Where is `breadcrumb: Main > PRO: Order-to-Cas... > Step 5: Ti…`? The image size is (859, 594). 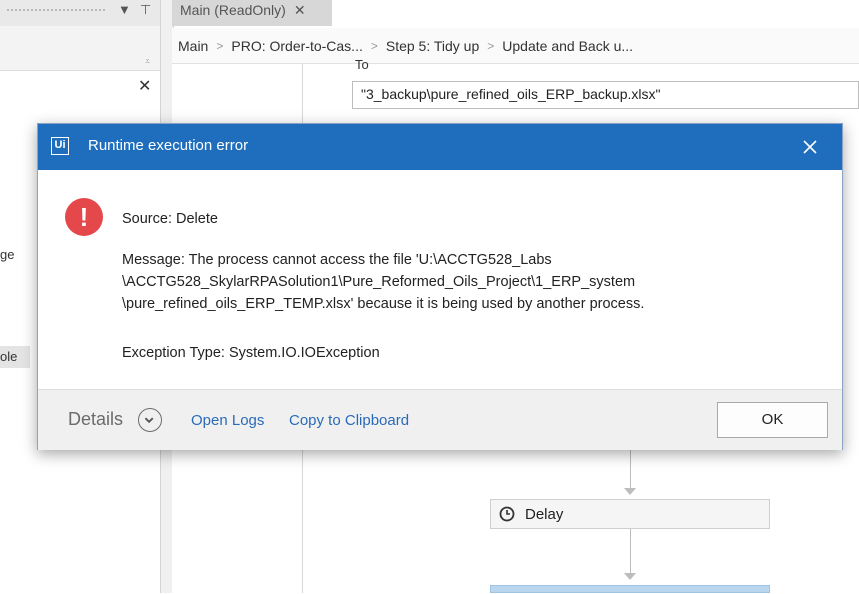
breadcrumb: Main > PRO: Order-to-Cas... > Step 5: Ti… is located at coordinates (515, 46).